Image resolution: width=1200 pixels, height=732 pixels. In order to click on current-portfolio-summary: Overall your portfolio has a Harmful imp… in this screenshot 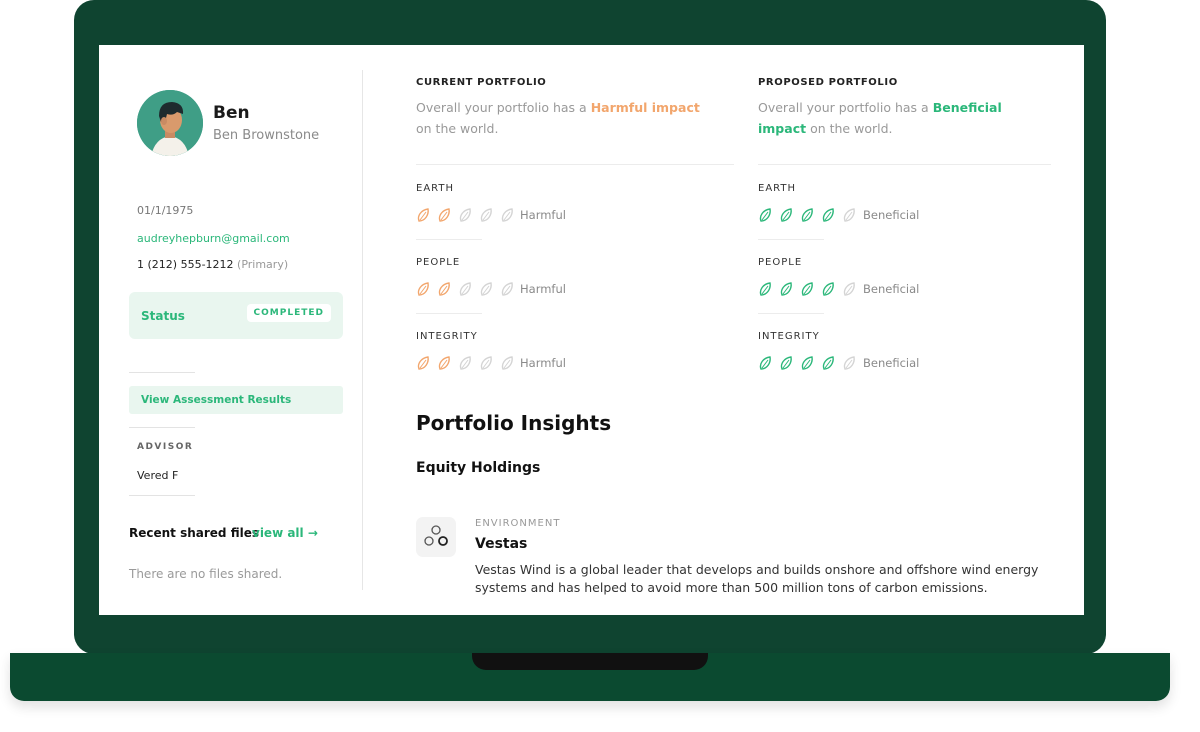, I will do `click(561, 118)`.